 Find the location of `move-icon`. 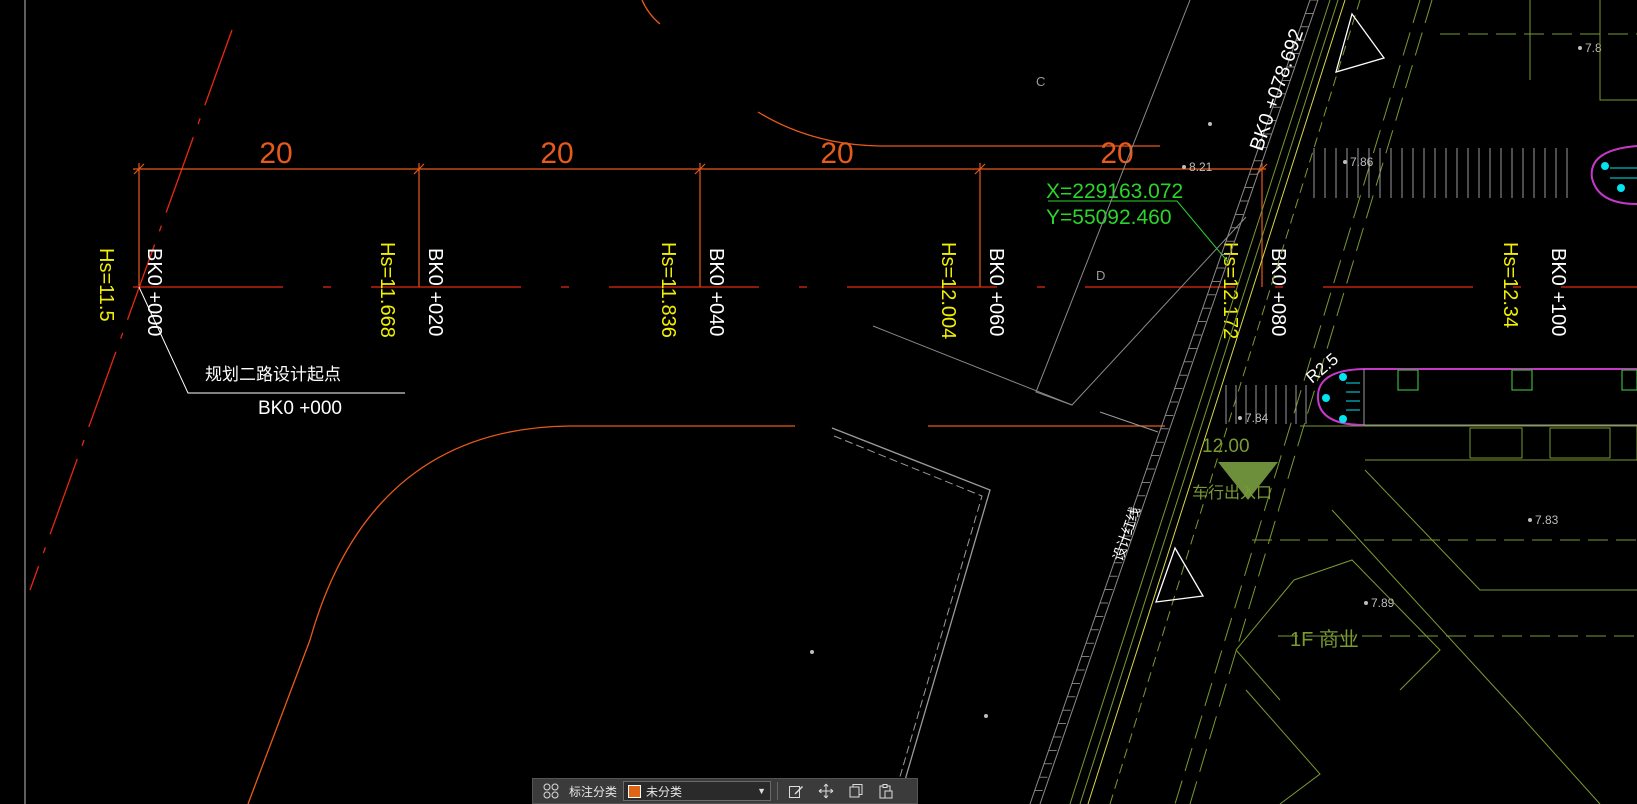

move-icon is located at coordinates (826, 791).